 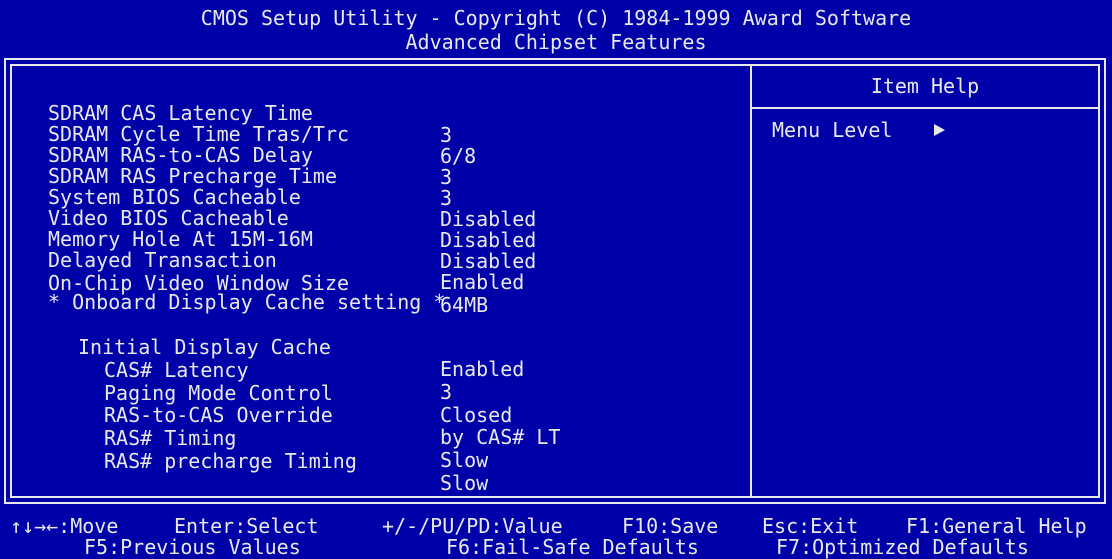 I want to click on section-heading: * Onboard Display Cache setting *, so click(x=247, y=302).